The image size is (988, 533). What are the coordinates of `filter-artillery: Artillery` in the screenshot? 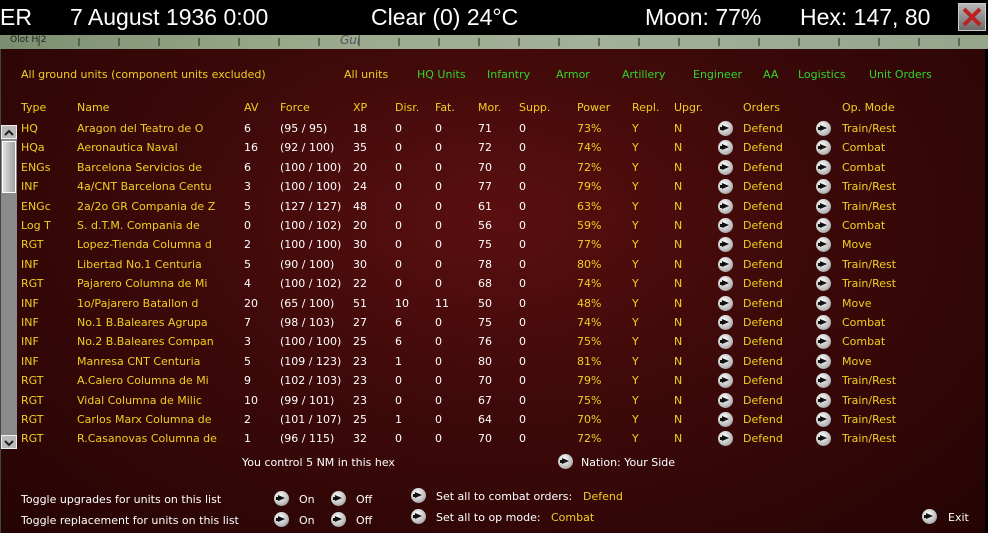 It's located at (643, 74).